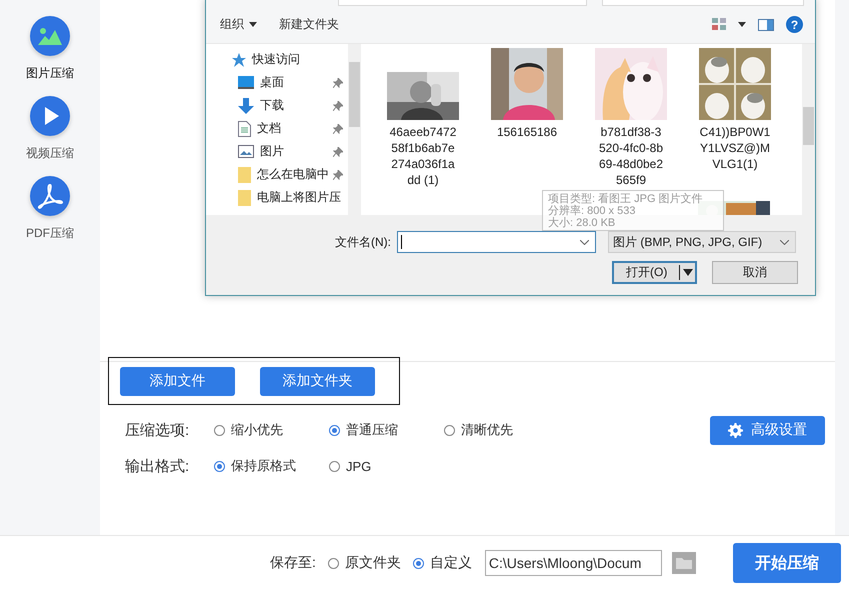  Describe the element at coordinates (372, 430) in the screenshot. I see `radio-label: 普通压缩` at that location.